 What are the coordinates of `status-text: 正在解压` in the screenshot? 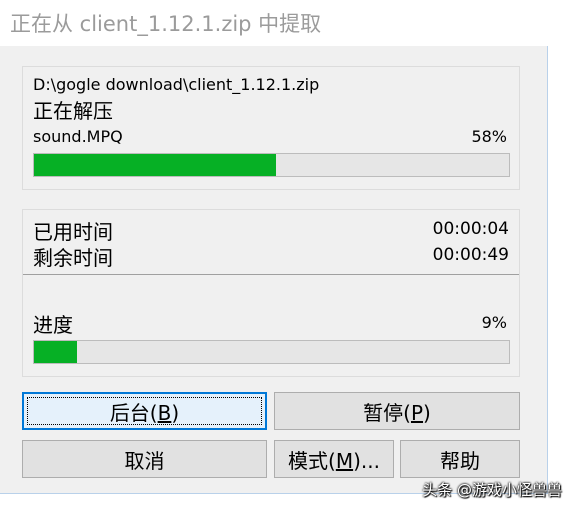 It's located at (73, 111).